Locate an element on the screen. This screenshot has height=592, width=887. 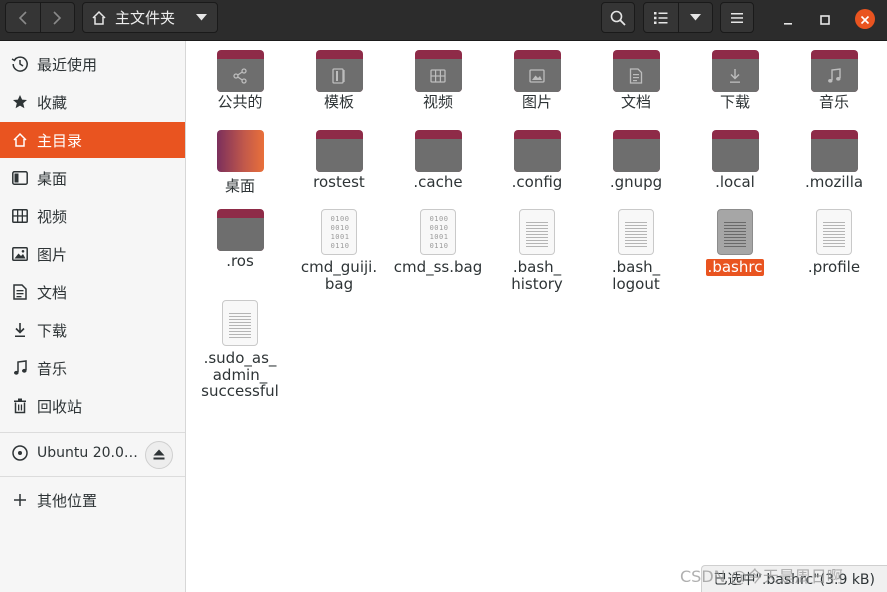
clock-icon is located at coordinates (20, 64).